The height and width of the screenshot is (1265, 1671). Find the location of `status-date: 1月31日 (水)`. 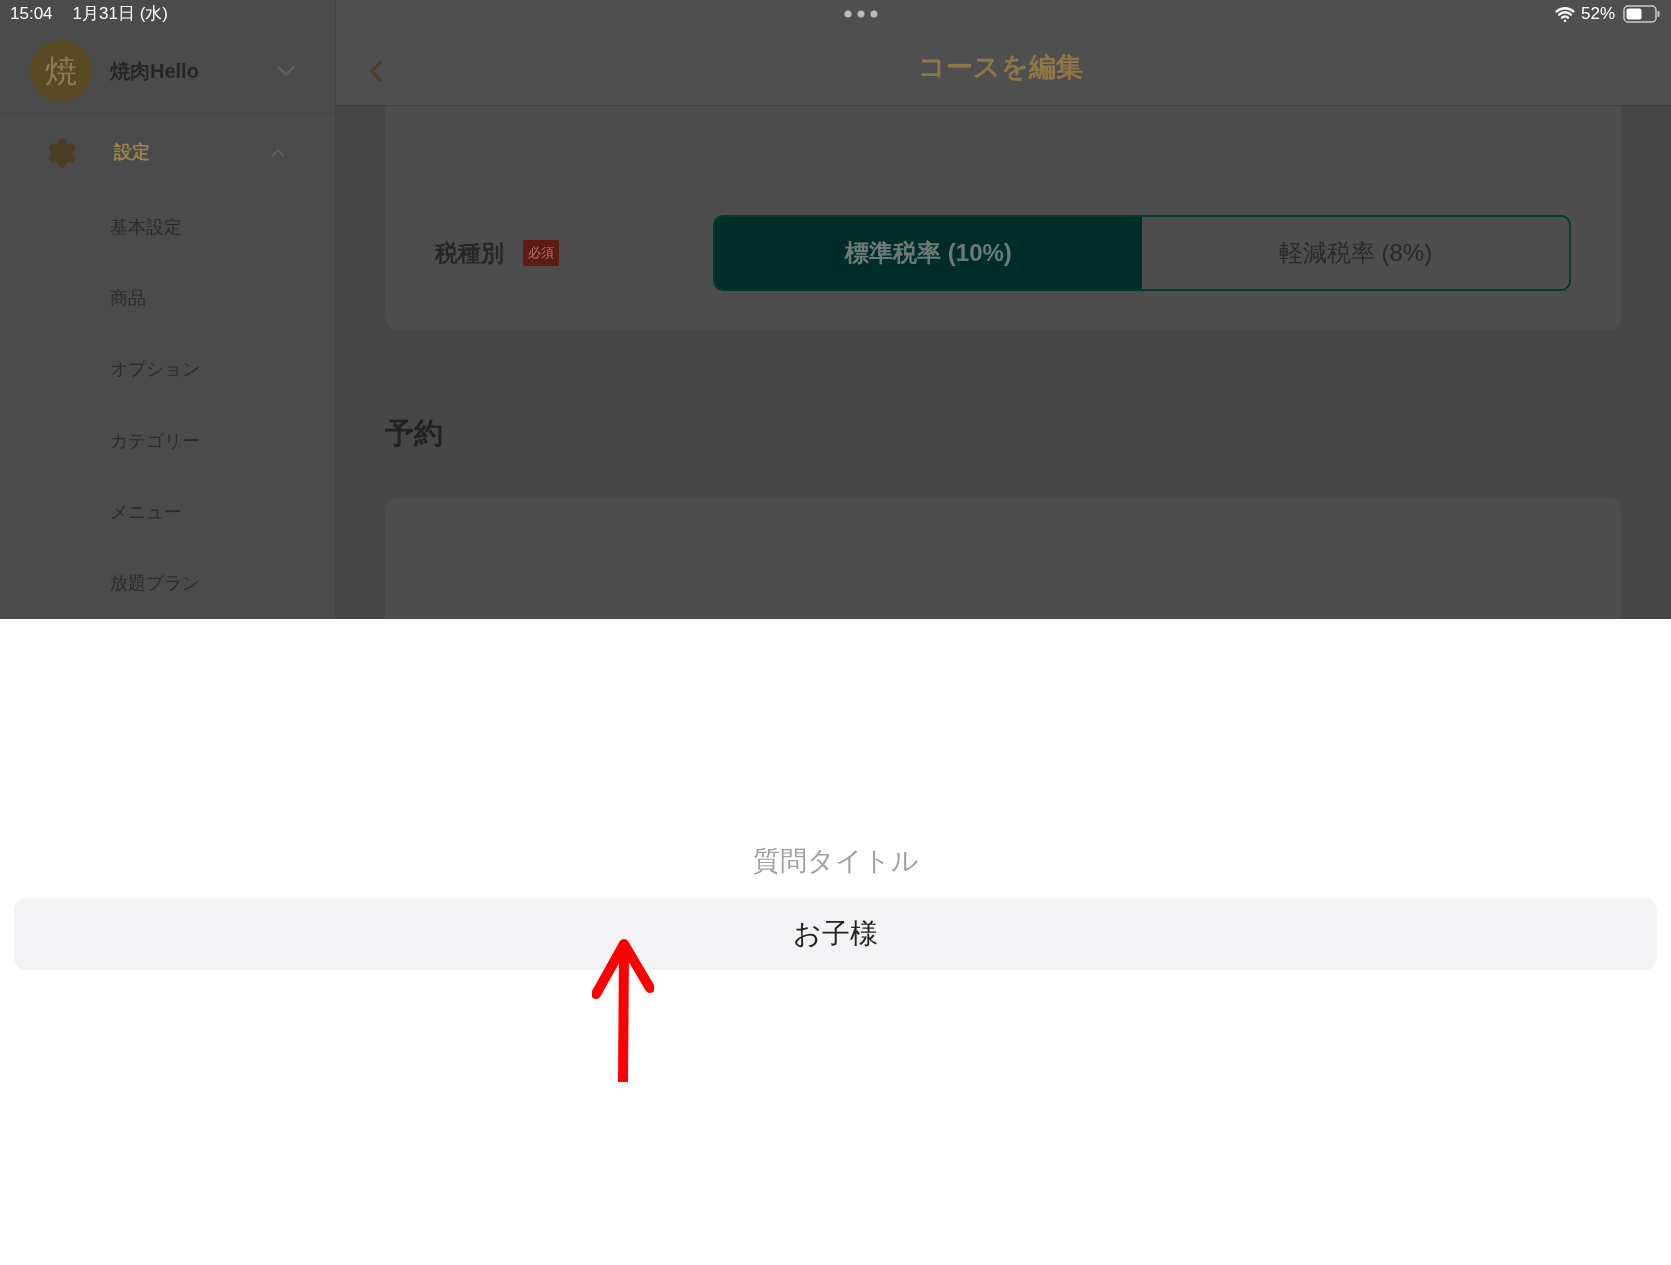

status-date: 1月31日 (水) is located at coordinates (120, 14).